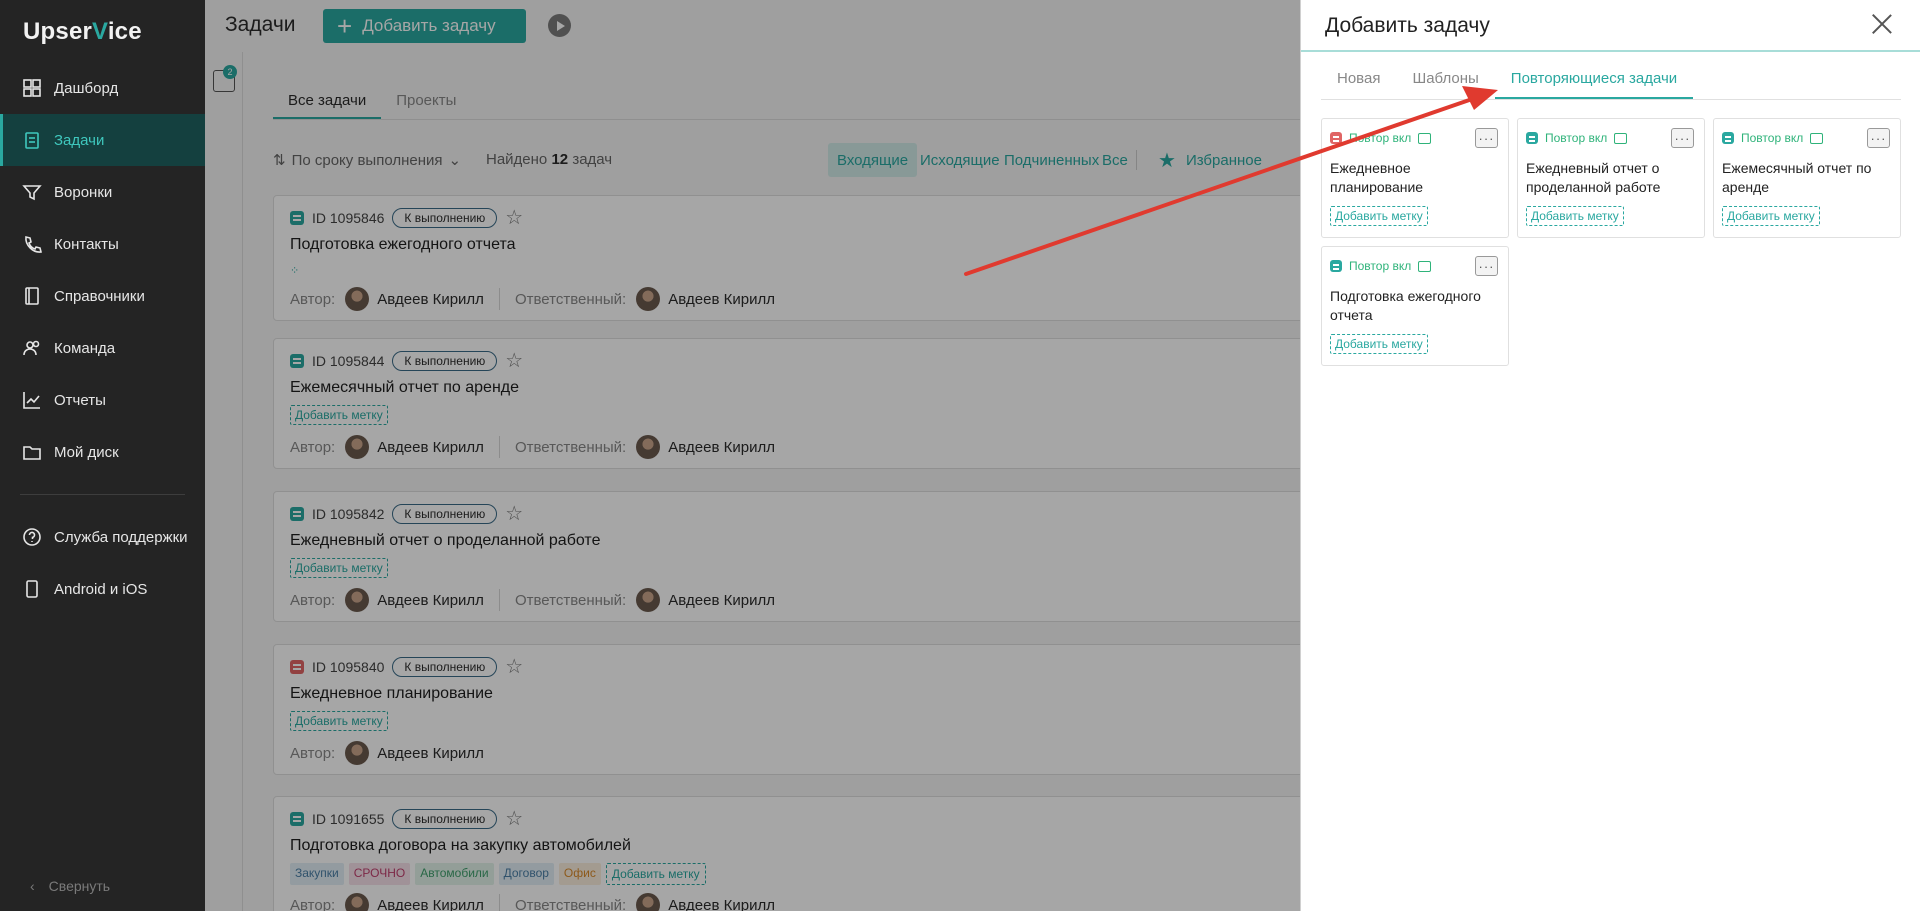  Describe the element at coordinates (83, 192) in the screenshot. I see `sidebar-item-label: Воронки` at that location.